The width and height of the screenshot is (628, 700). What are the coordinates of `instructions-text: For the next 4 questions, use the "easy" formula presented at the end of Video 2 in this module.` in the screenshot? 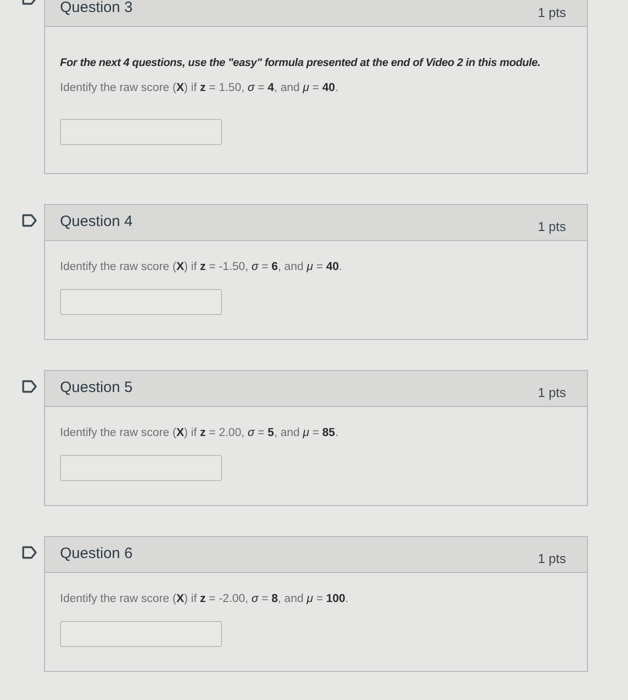 It's located at (300, 63).